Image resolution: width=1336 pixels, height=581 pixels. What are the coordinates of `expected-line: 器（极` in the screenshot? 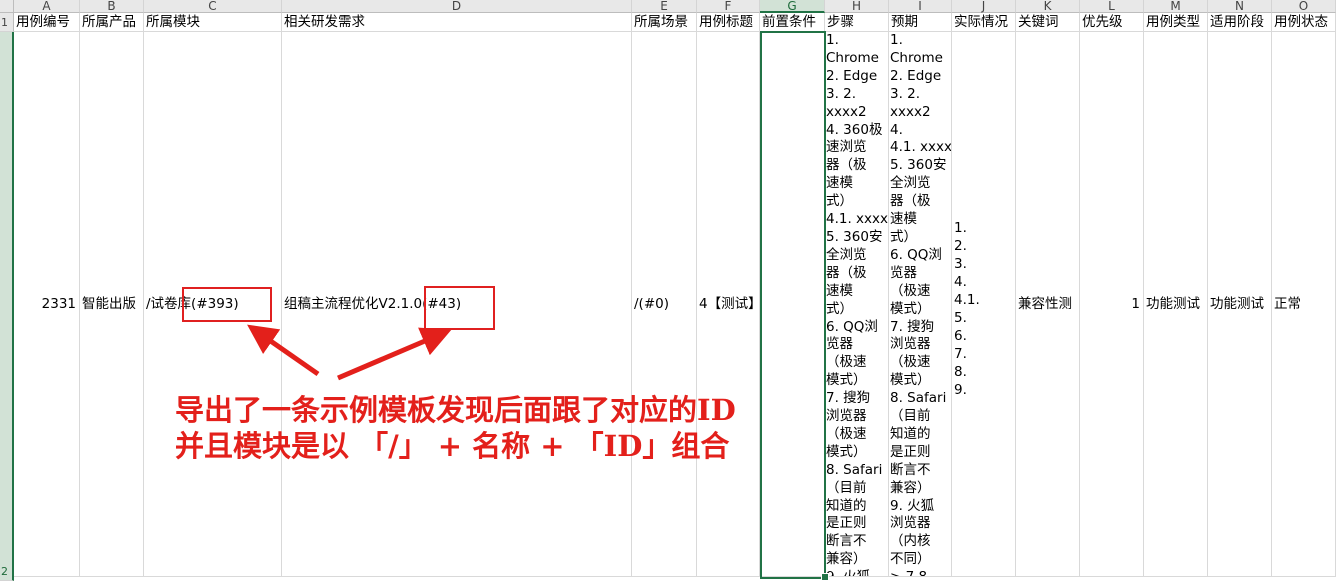 It's located at (910, 201).